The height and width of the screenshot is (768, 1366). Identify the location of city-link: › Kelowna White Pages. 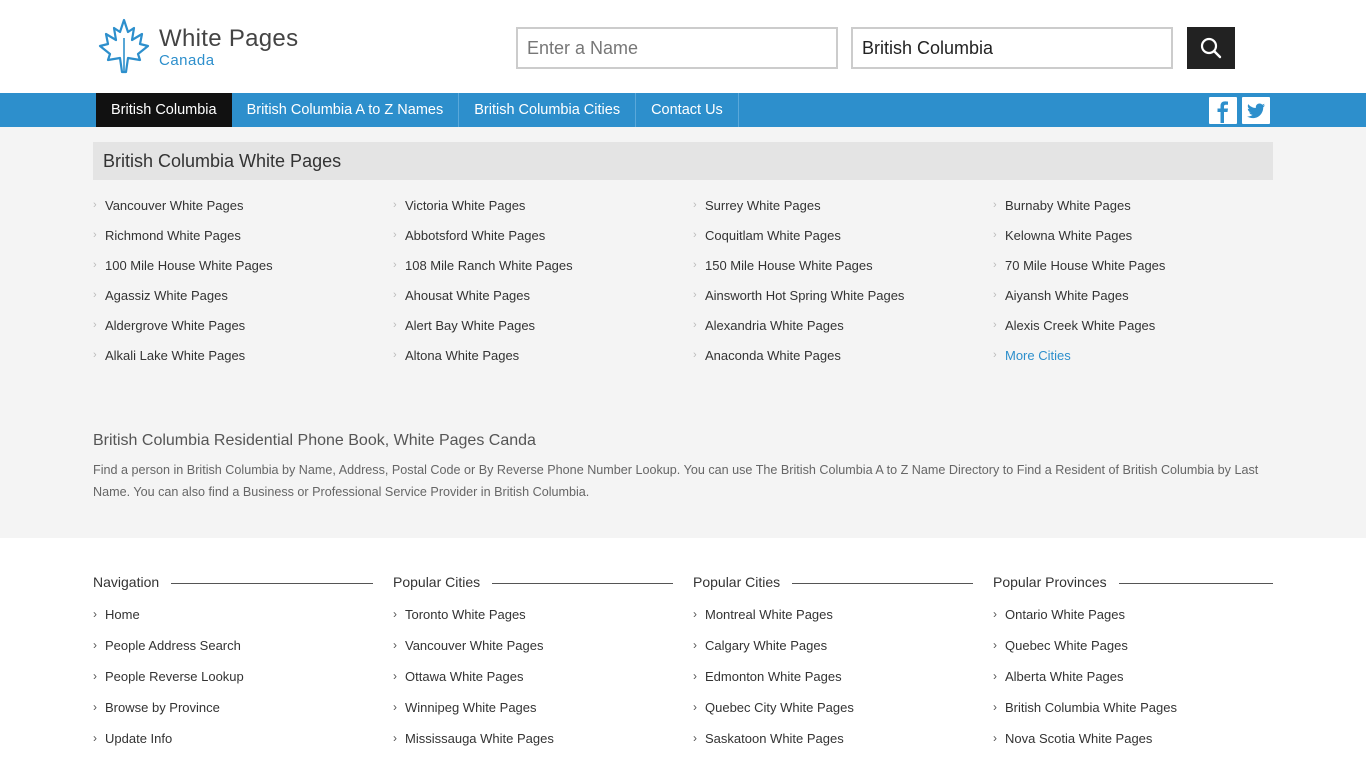
(1062, 235).